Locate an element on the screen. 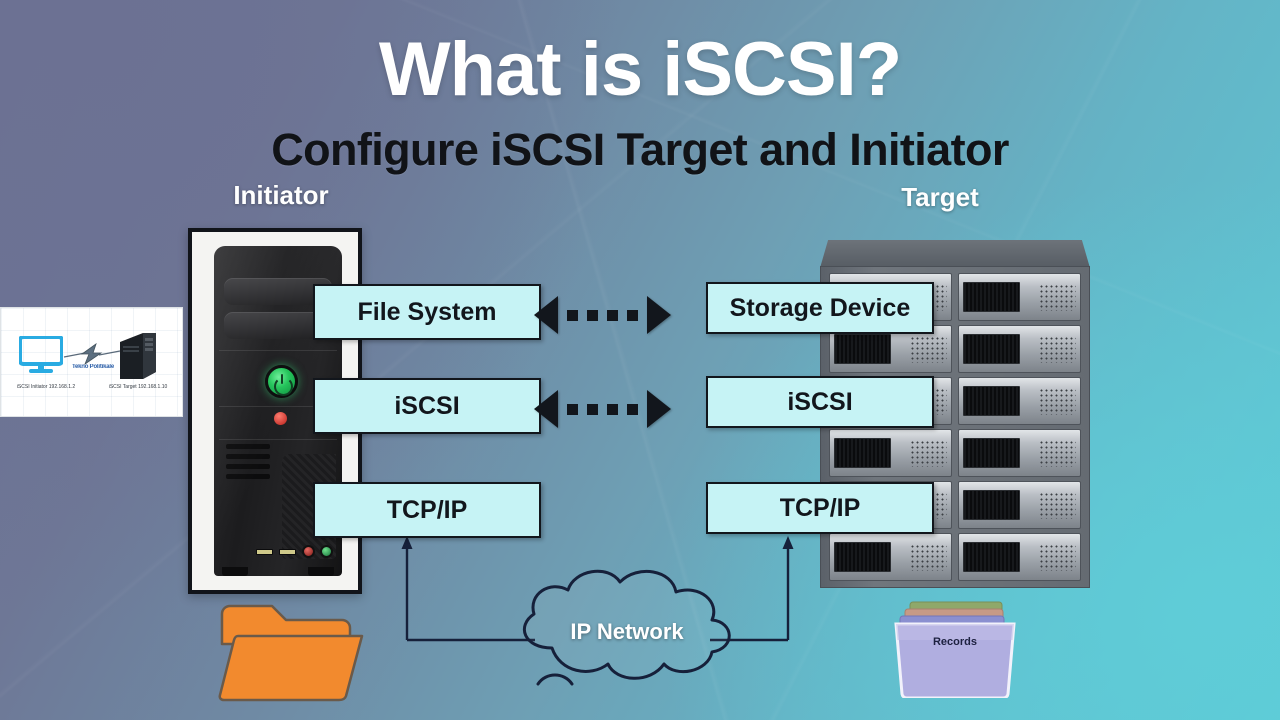  box-file-system: File System is located at coordinates (427, 312).